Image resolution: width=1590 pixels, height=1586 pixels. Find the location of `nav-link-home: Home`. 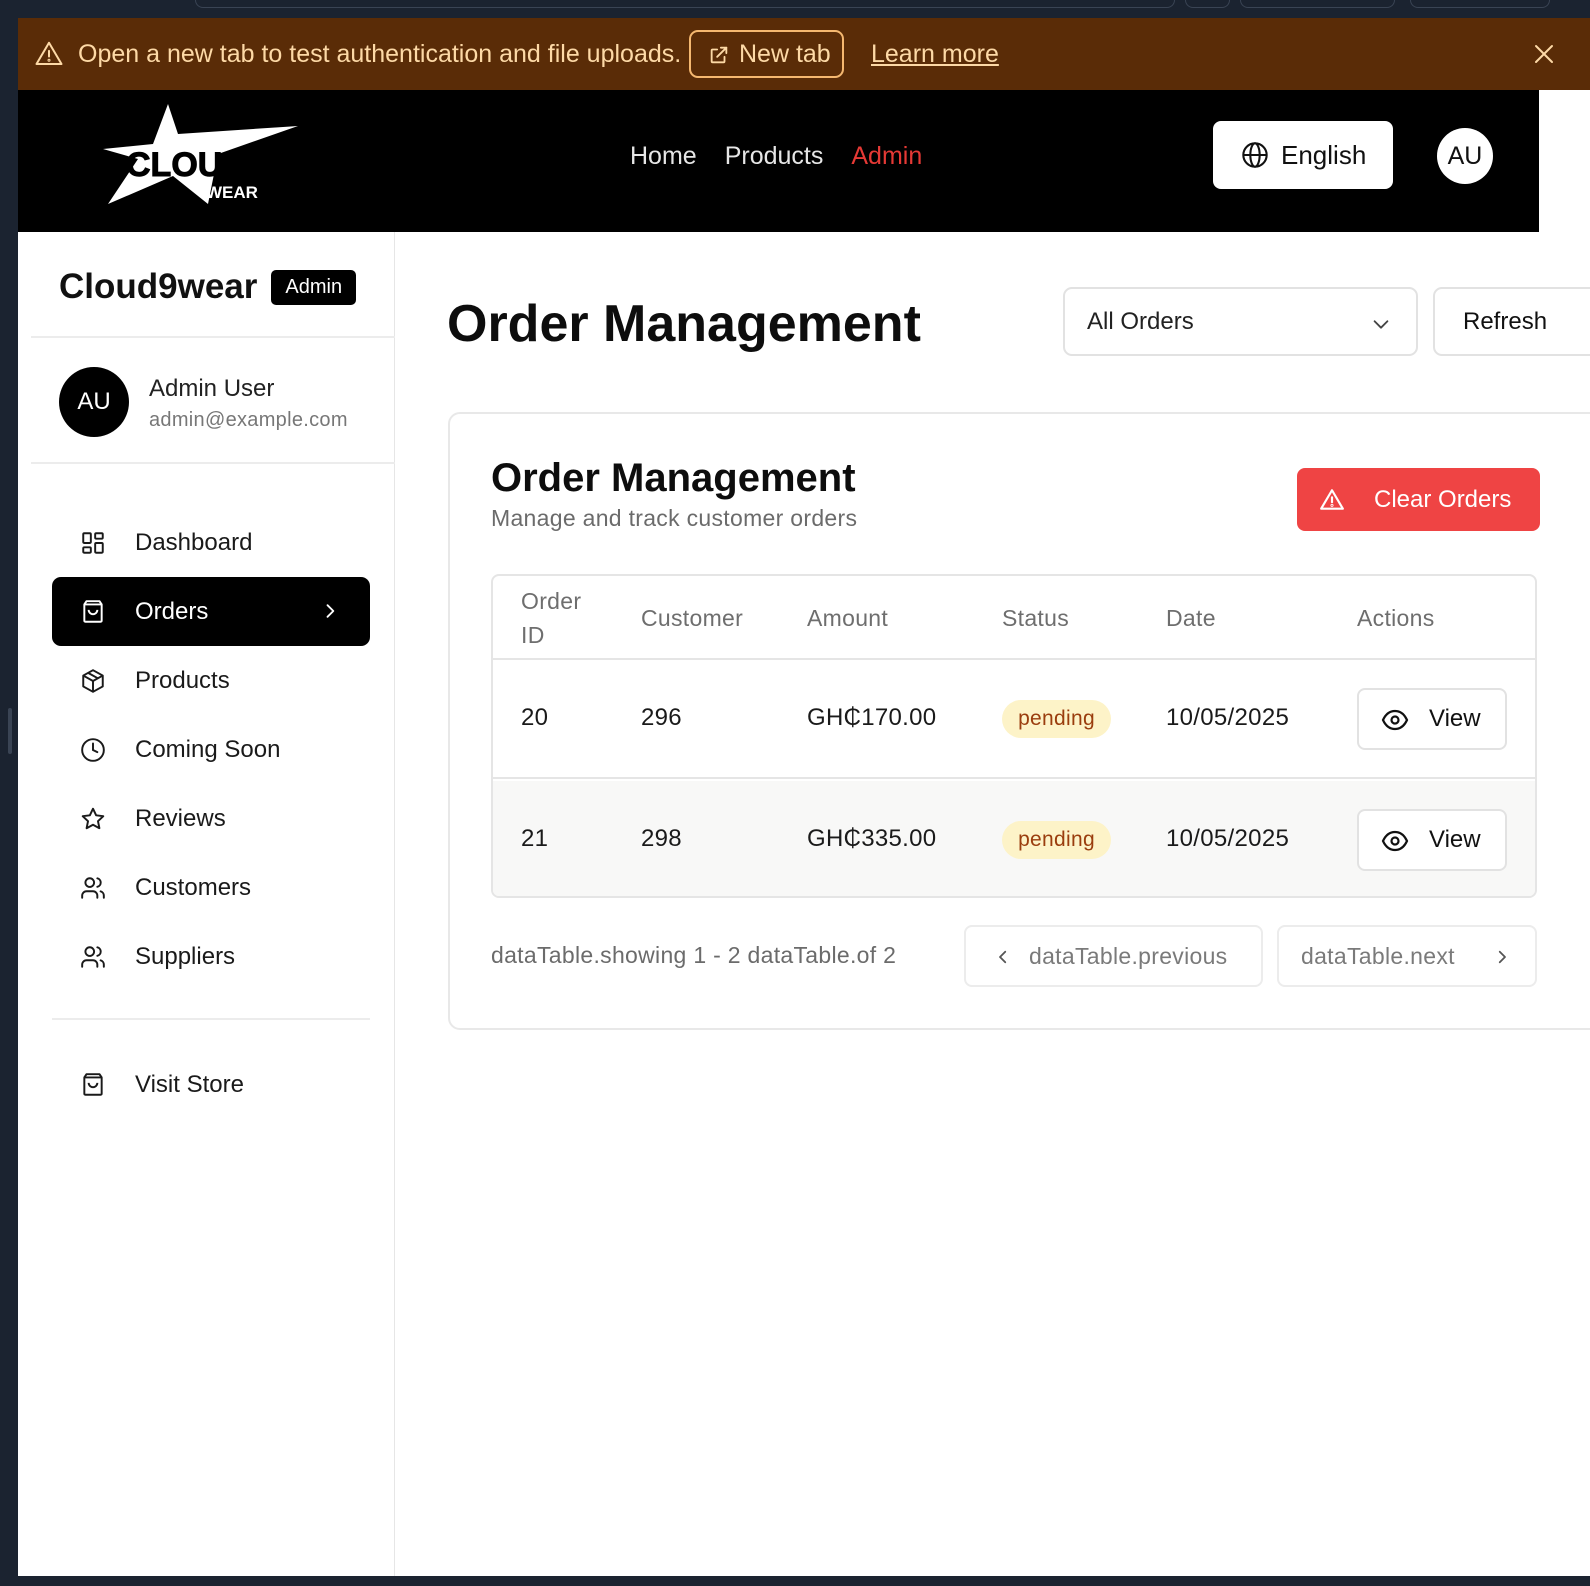

nav-link-home: Home is located at coordinates (663, 156).